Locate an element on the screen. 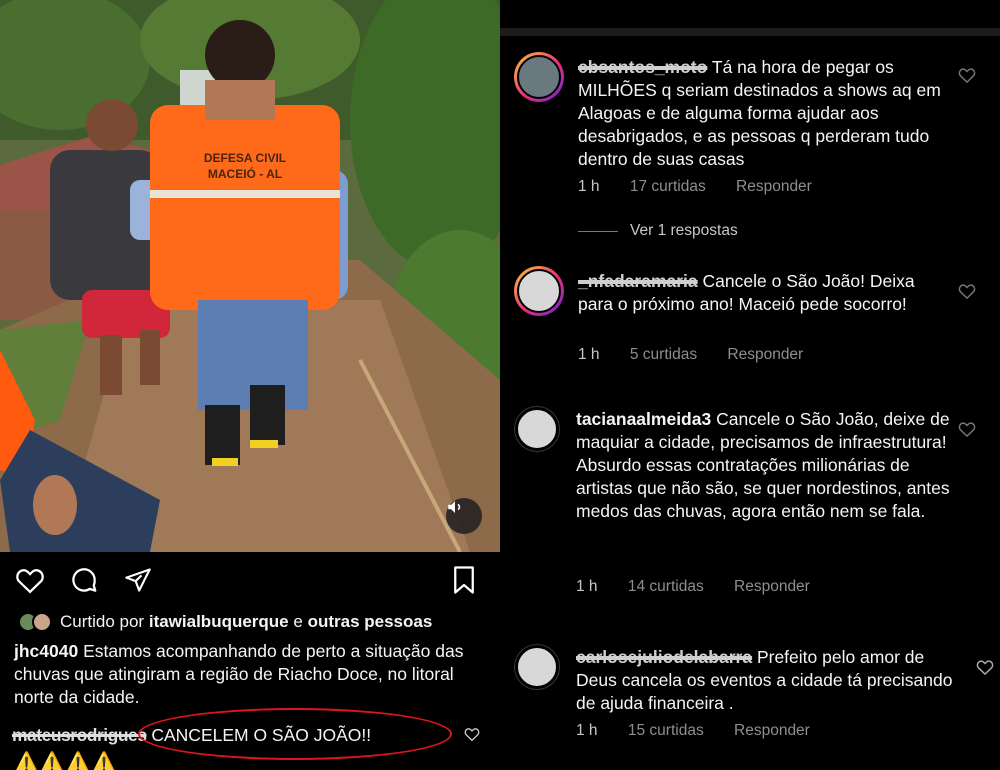  top-divider is located at coordinates (750, 32).